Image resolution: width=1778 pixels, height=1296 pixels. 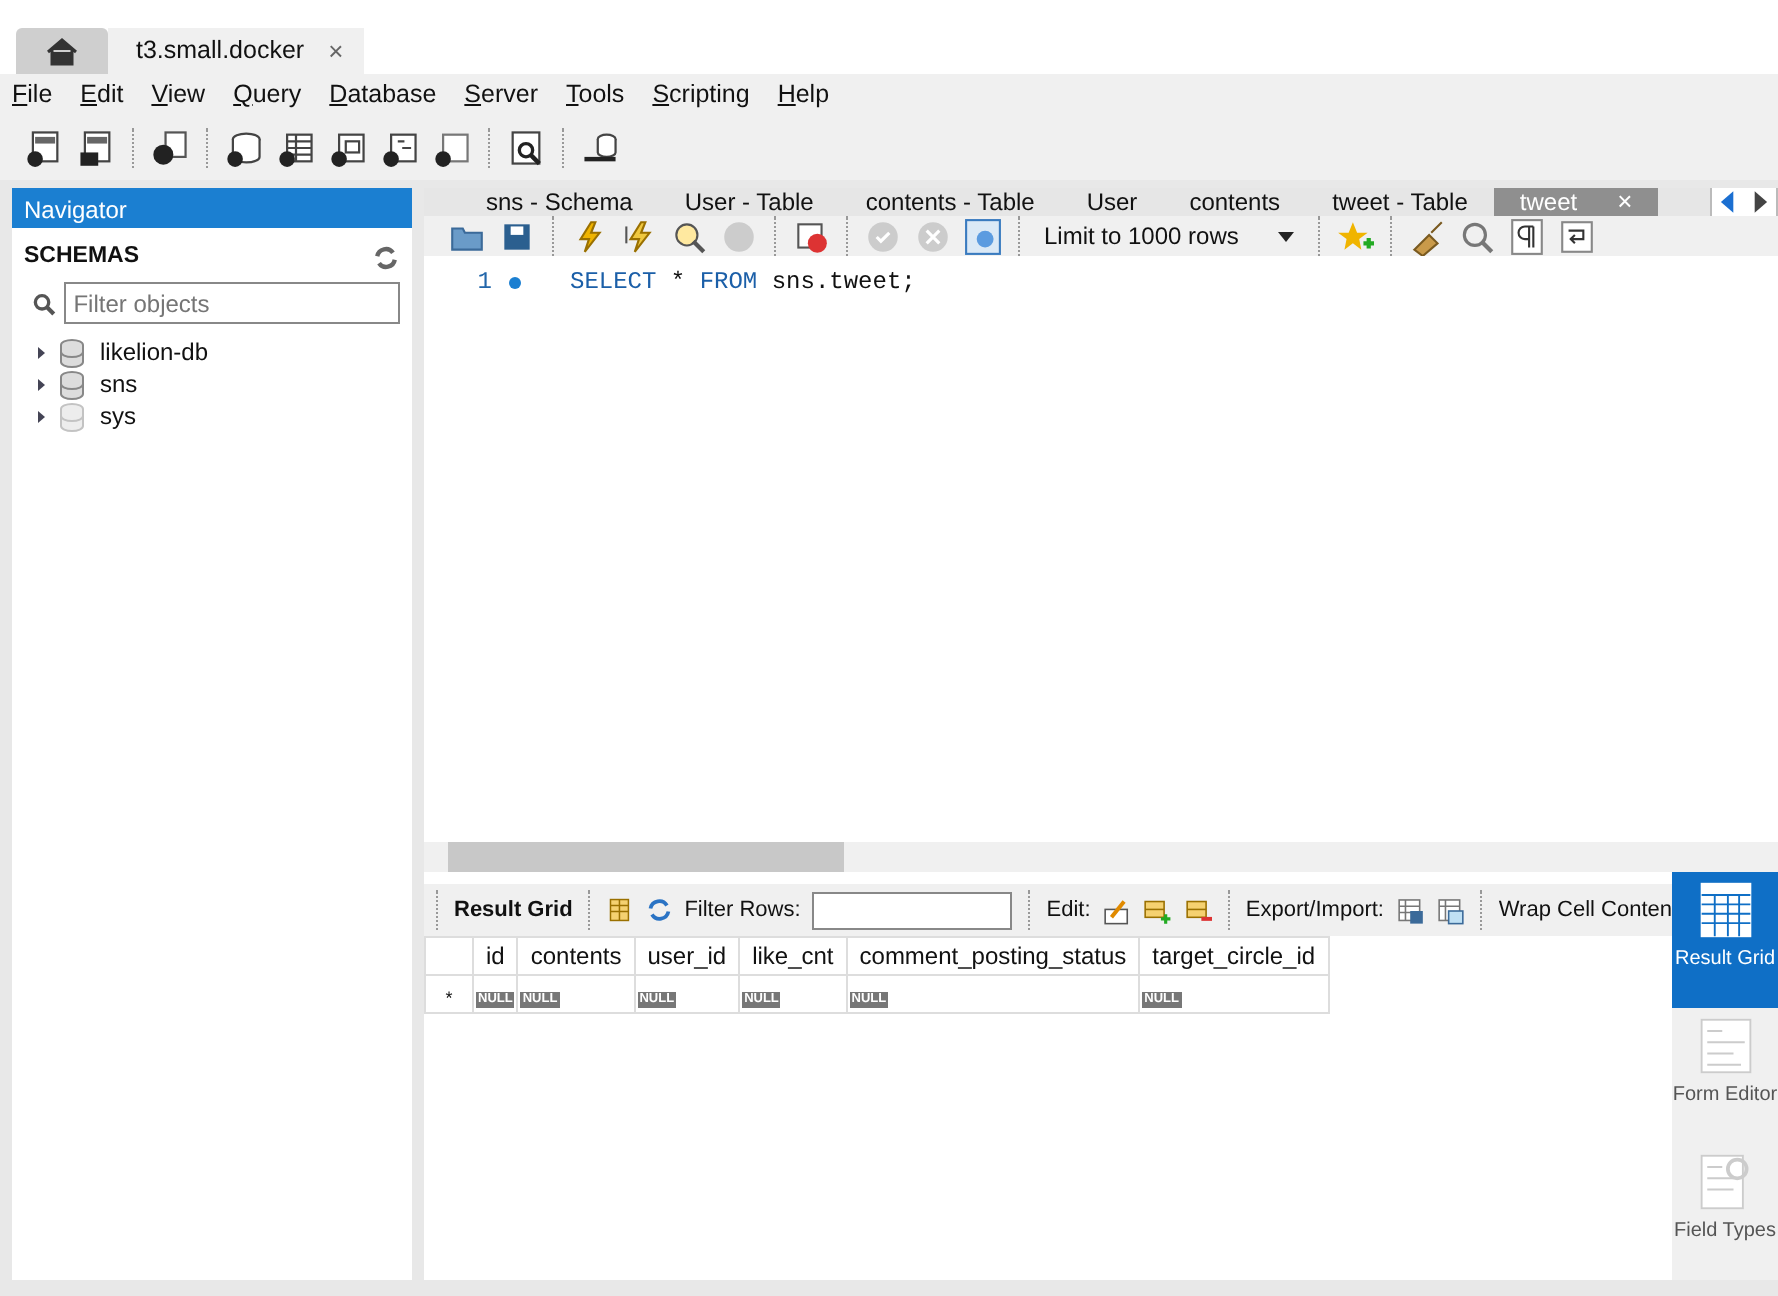 I want to click on result-grid-label: Result Grid, so click(x=513, y=910).